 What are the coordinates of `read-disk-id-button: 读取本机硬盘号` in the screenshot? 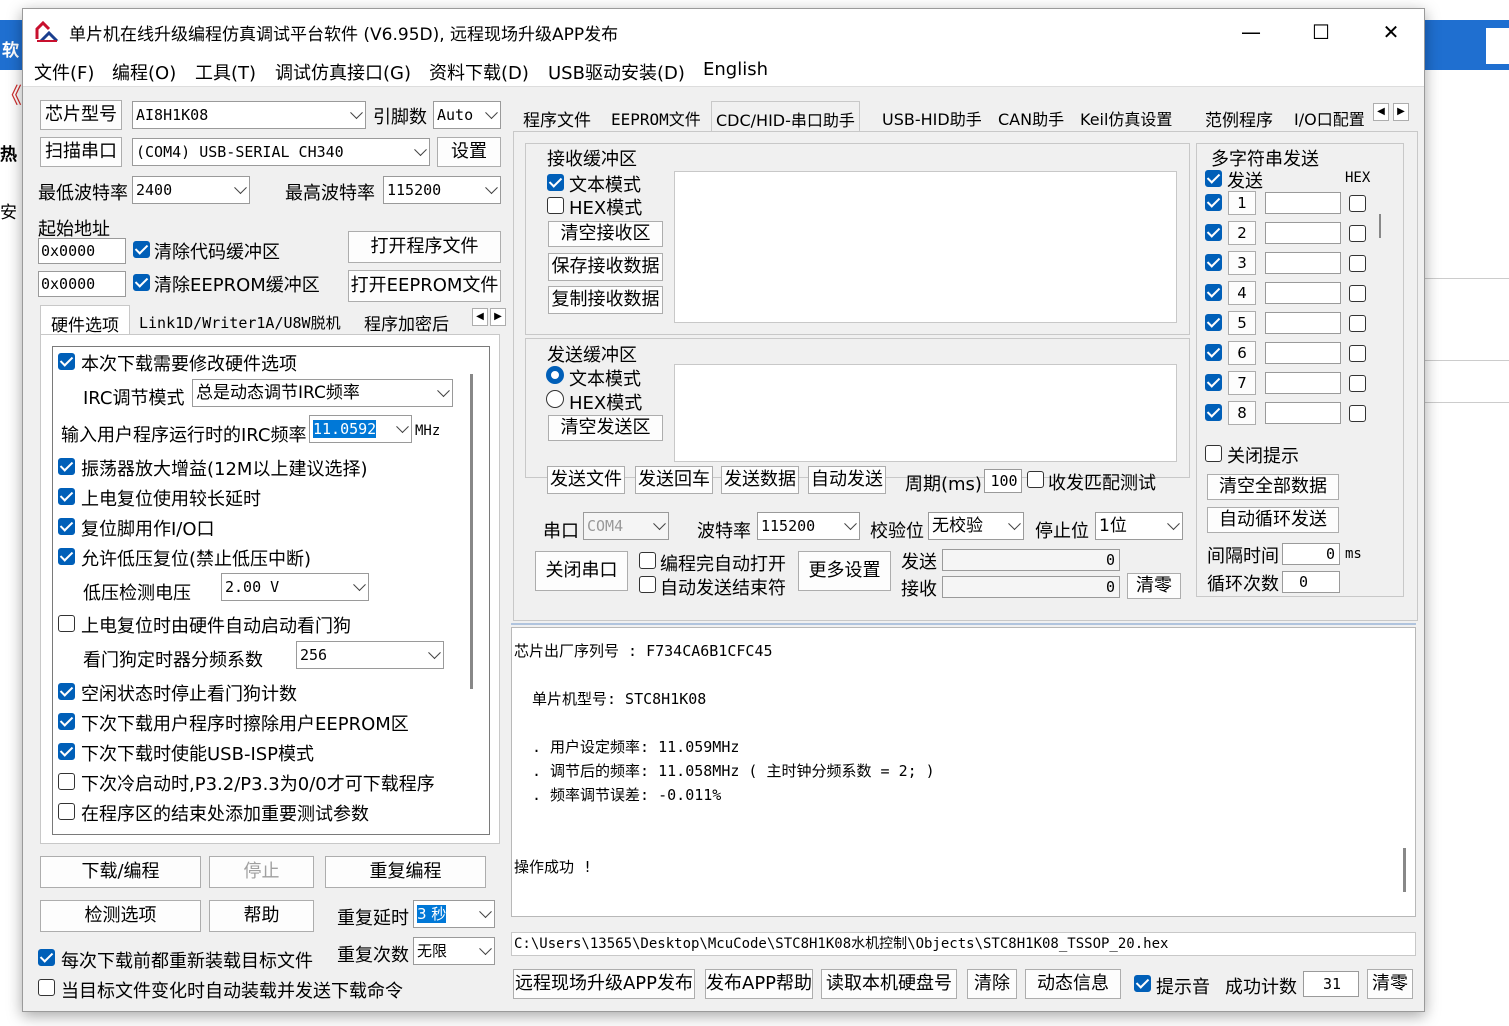 It's located at (889, 984).